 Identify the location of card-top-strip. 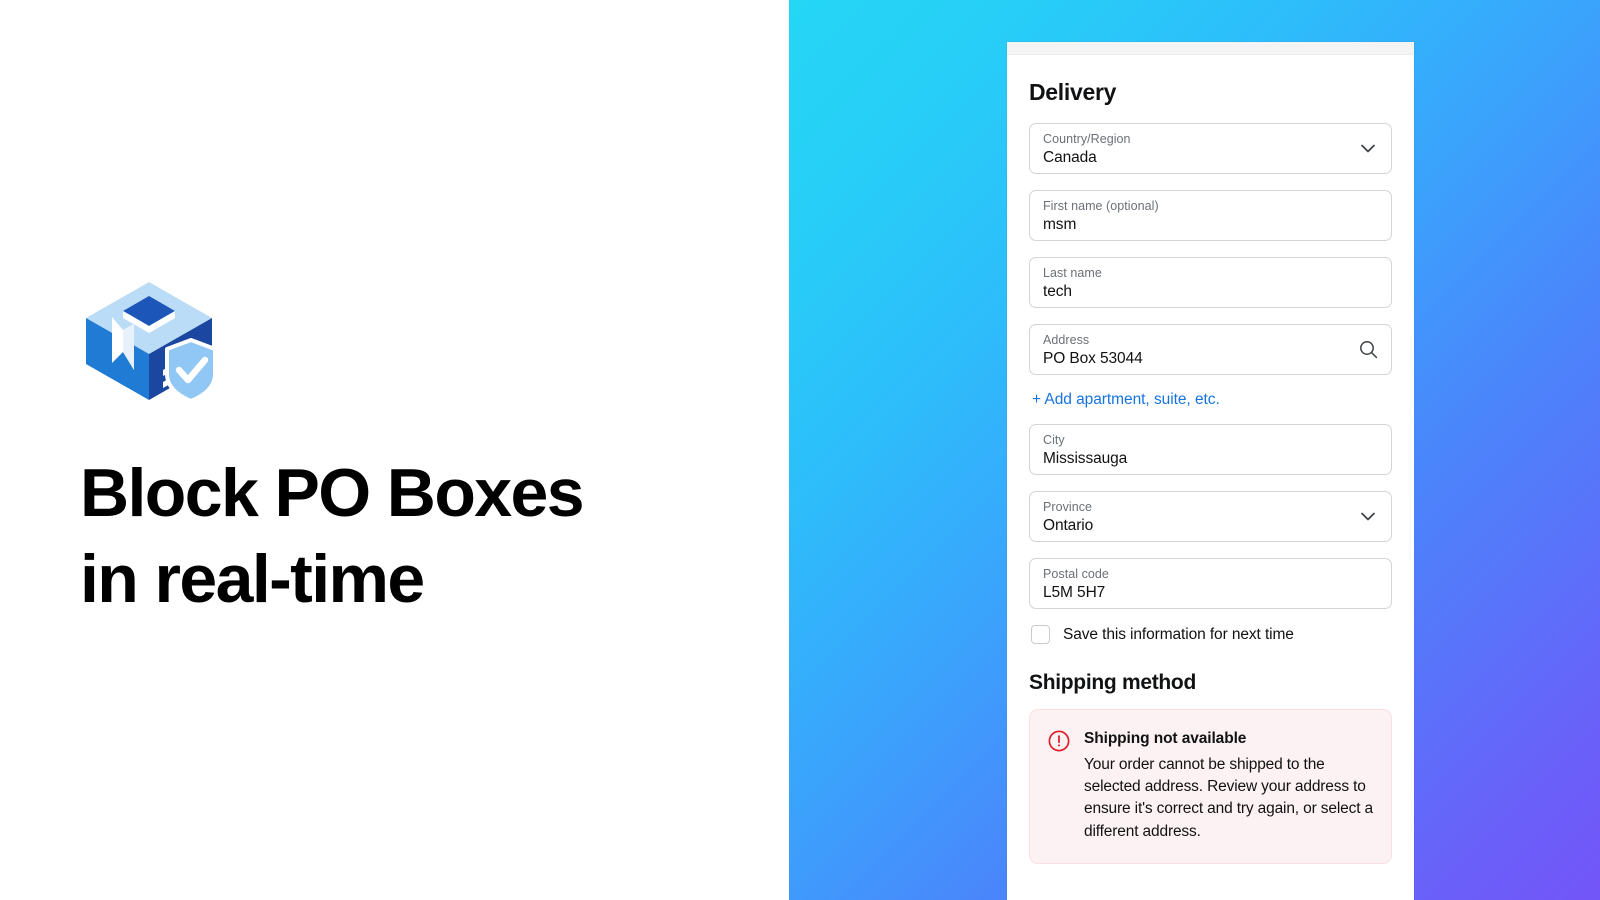
(1210, 48).